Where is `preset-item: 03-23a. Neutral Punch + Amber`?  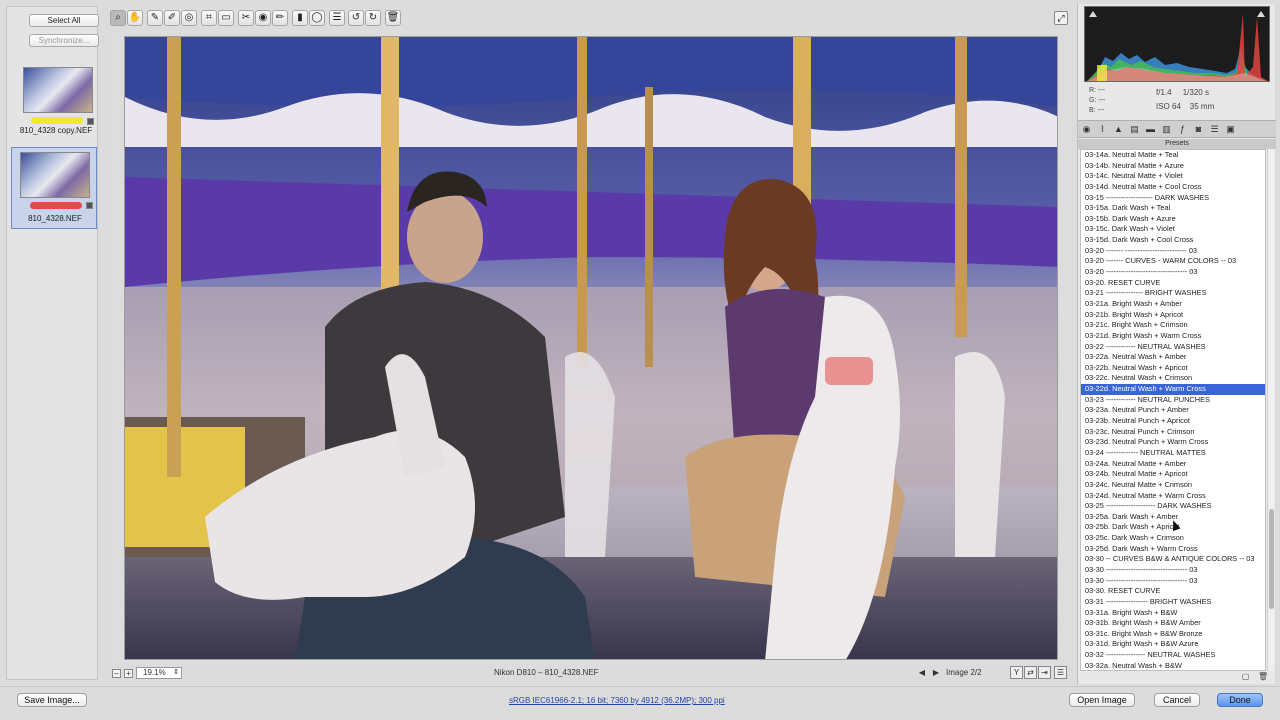
preset-item: 03-23a. Neutral Punch + Amber is located at coordinates (1173, 410).